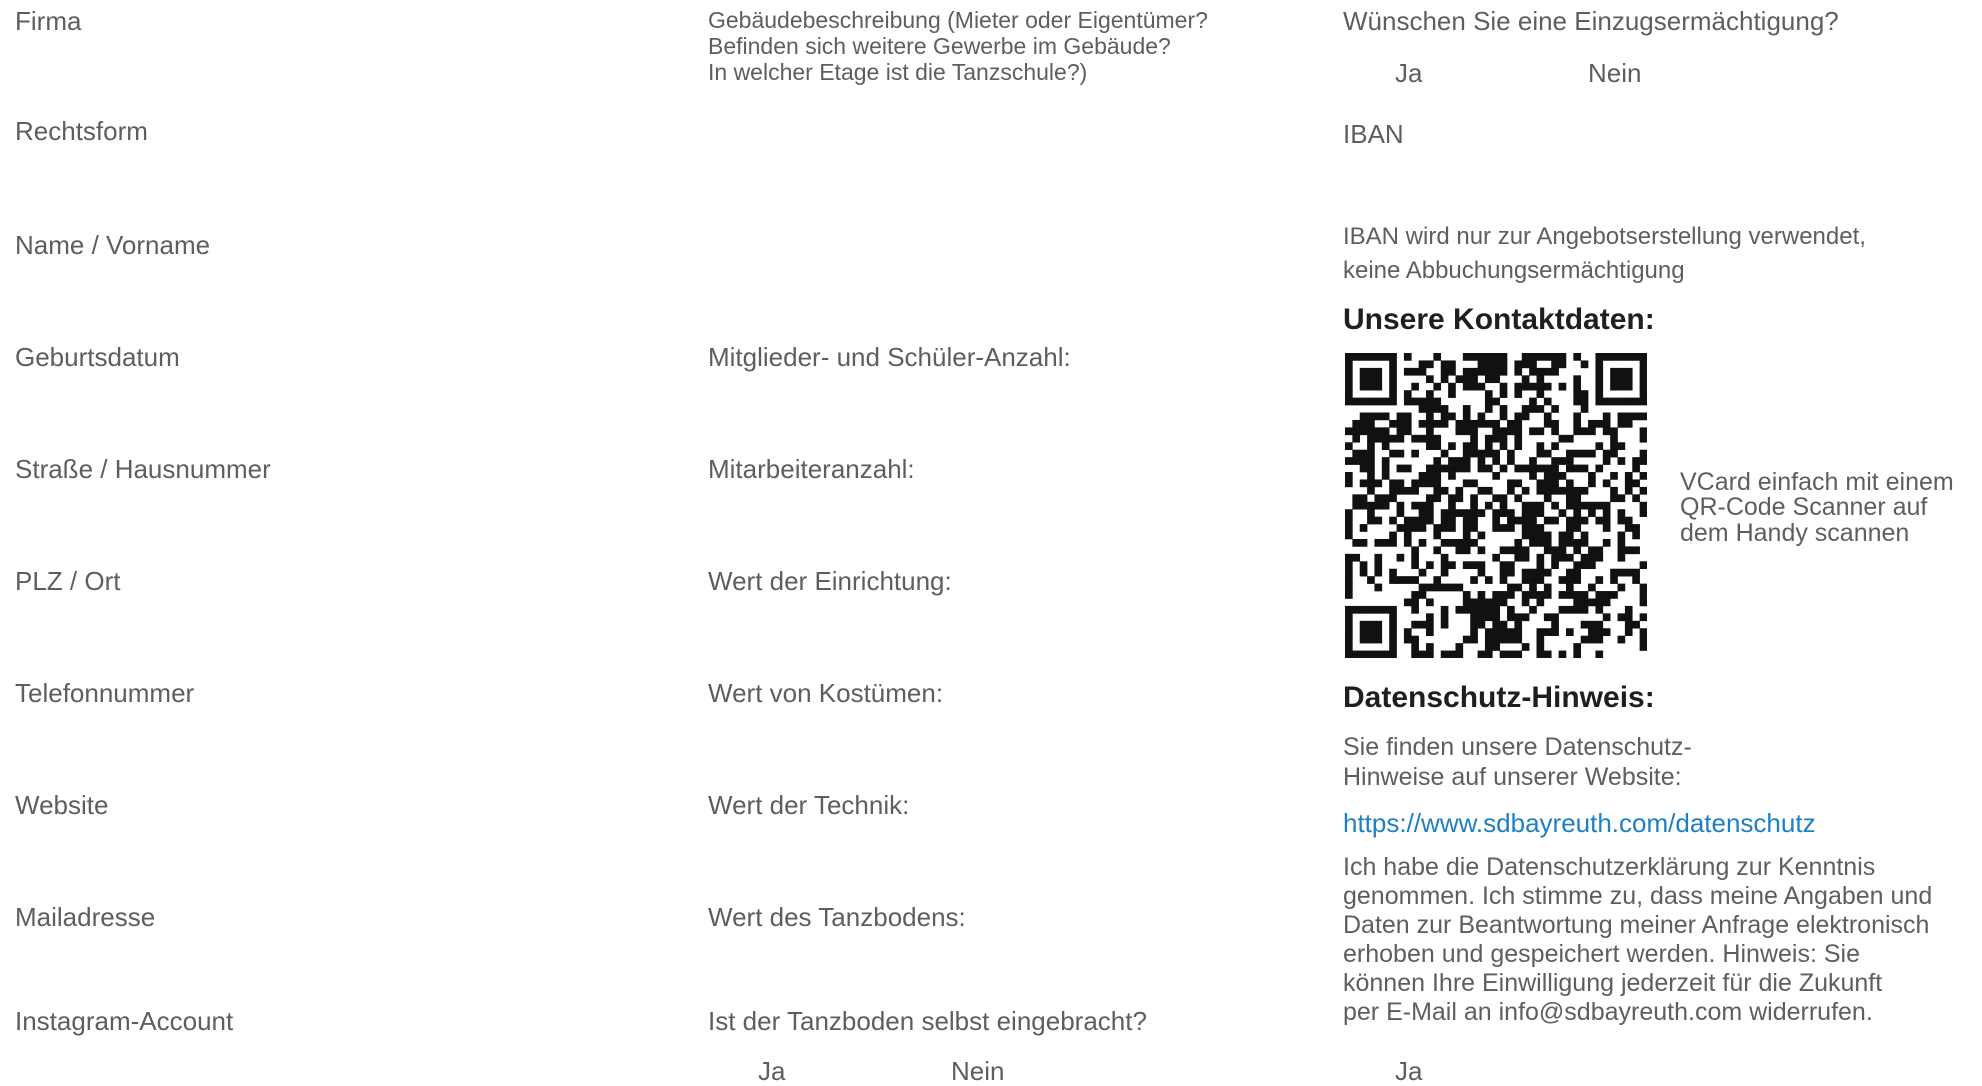  I want to click on field-label-name: Name / Vorname, so click(113, 245).